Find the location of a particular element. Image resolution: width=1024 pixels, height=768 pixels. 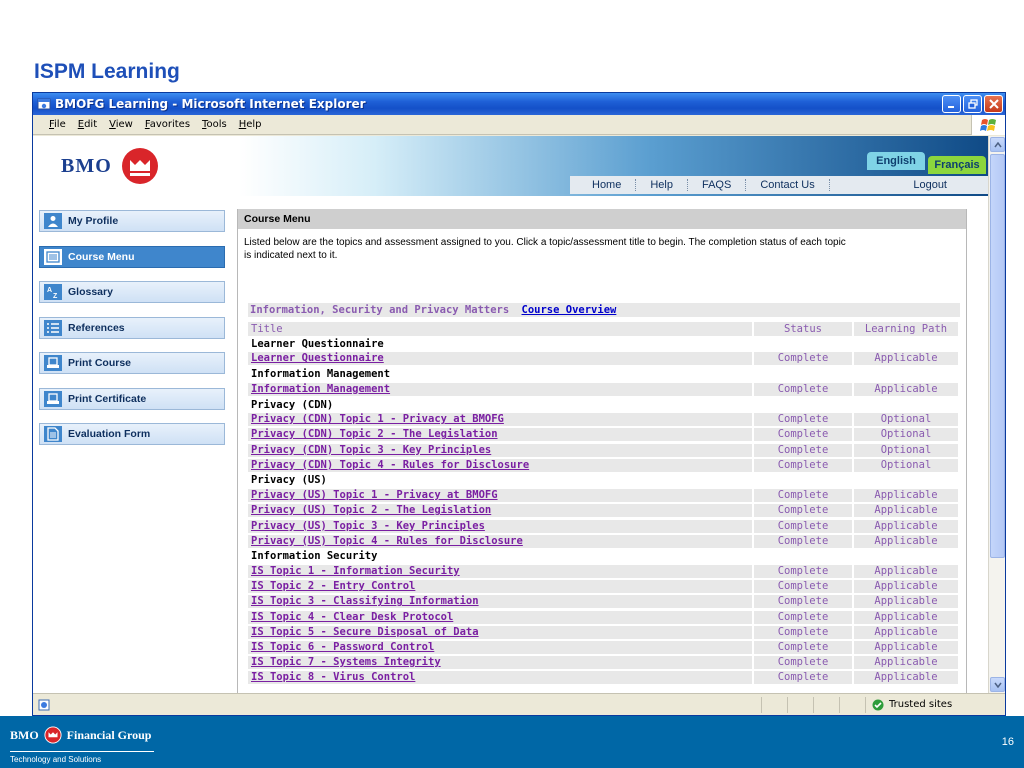

sidebar-item-evaluation-form: Evaluation Form is located at coordinates (132, 434).